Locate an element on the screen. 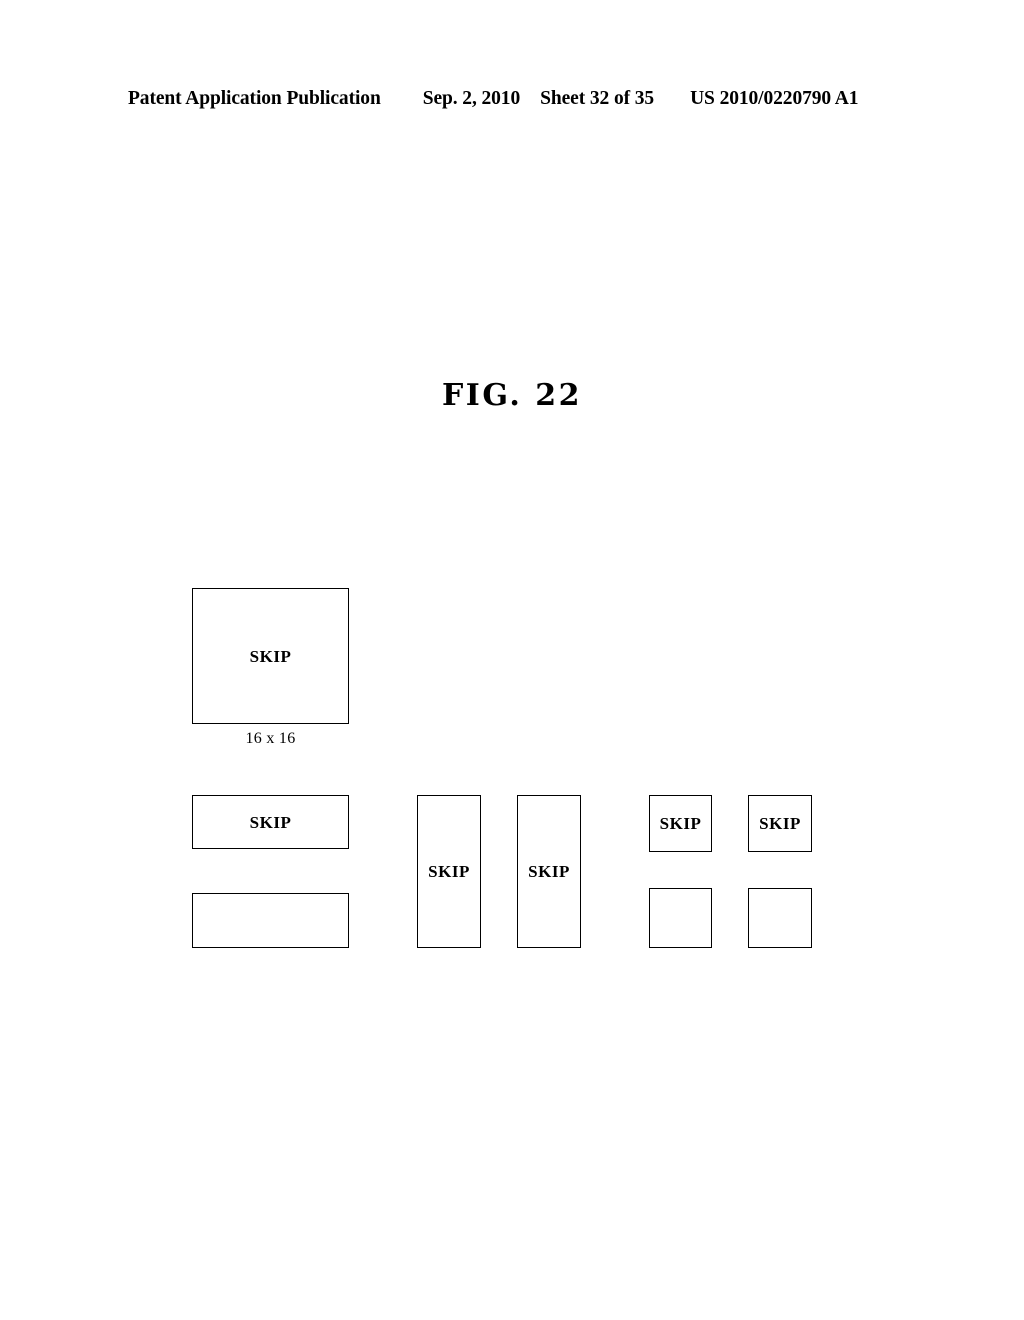 The height and width of the screenshot is (1320, 1024). partition-16x8-top: SKIP is located at coordinates (270, 822).